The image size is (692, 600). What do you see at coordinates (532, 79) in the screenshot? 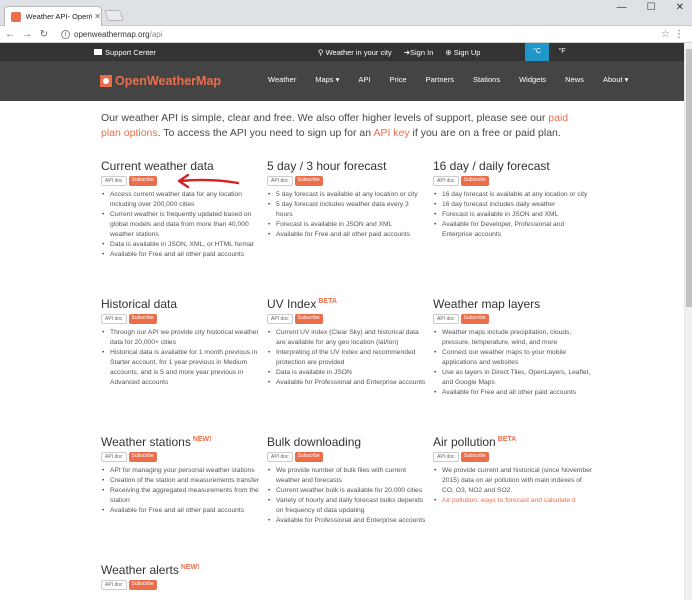
I see `nav-item-widgets: Widgets` at bounding box center [532, 79].